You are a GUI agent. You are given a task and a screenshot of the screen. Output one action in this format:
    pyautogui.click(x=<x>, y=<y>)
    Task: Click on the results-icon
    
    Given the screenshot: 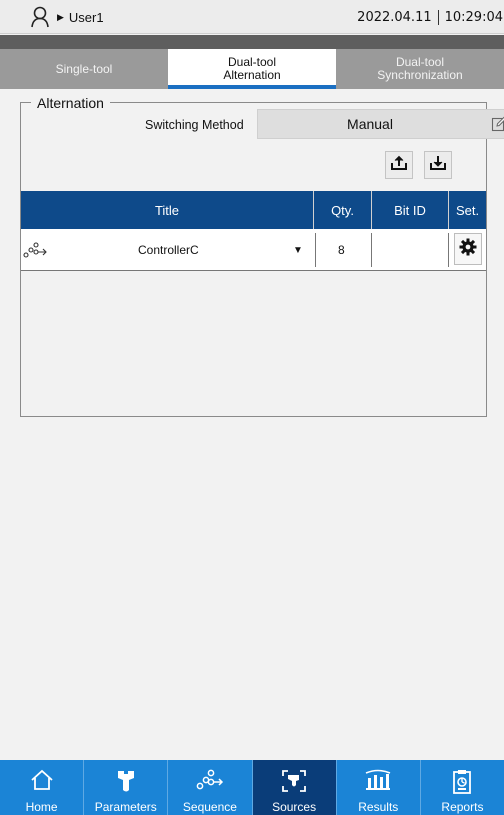 What is the action you would take?
    pyautogui.click(x=378, y=782)
    